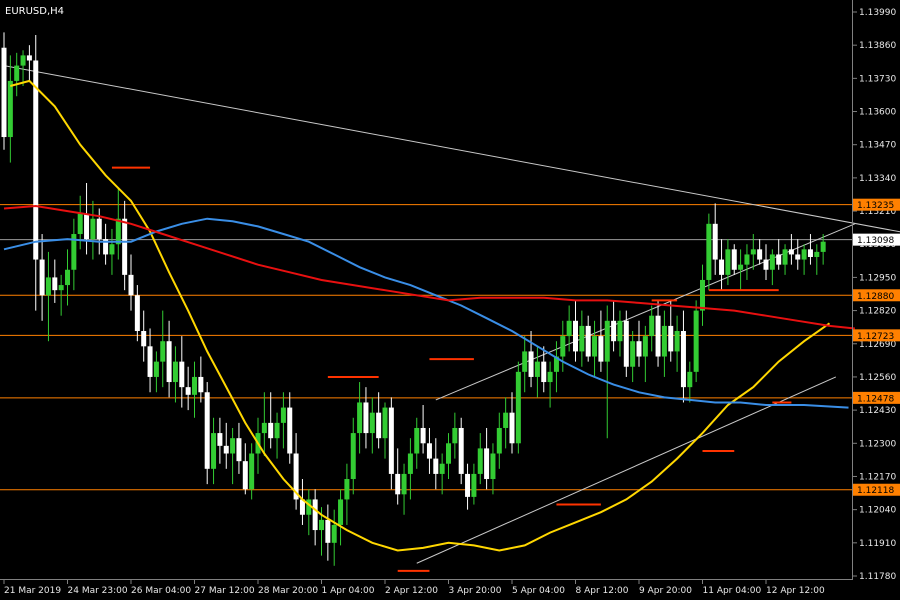 The width and height of the screenshot is (900, 600). What do you see at coordinates (852, 289) in the screenshot?
I see `price-axis-separator` at bounding box center [852, 289].